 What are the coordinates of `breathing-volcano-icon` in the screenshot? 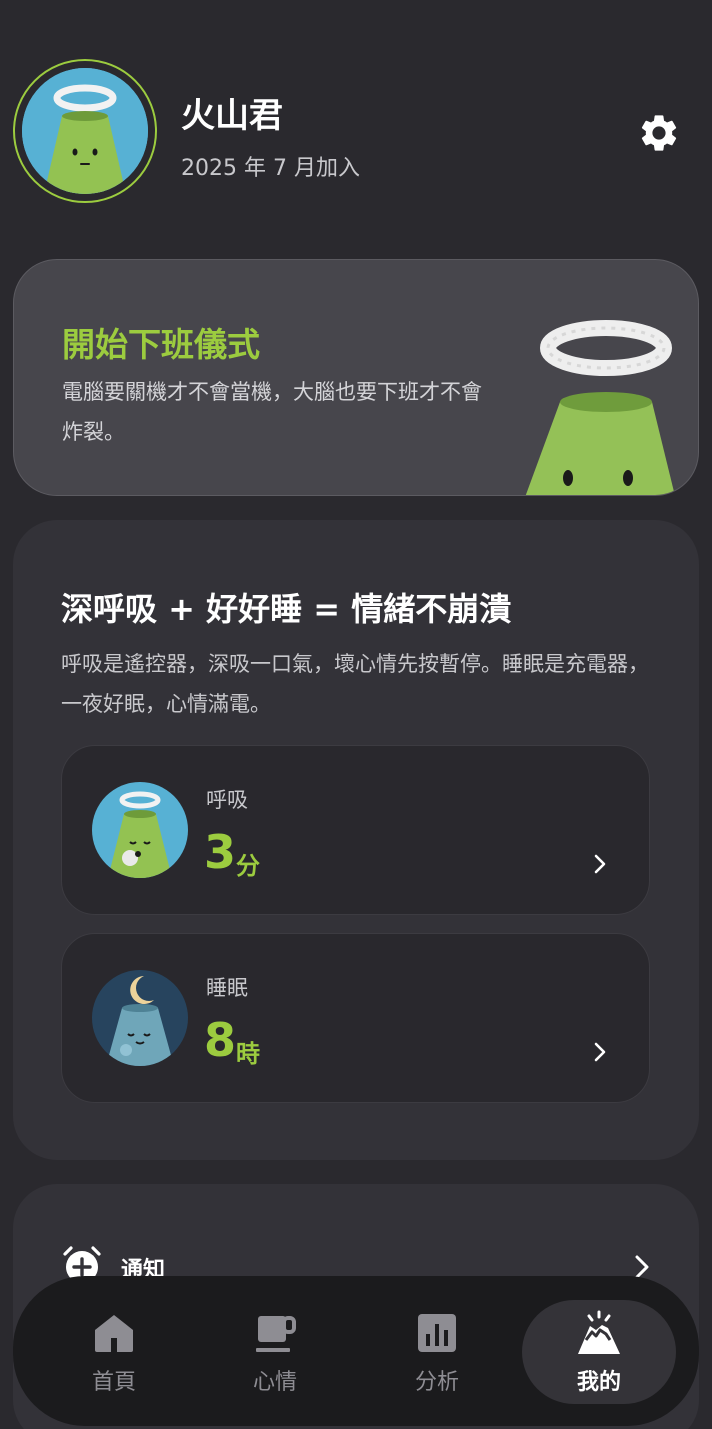 It's located at (140, 830).